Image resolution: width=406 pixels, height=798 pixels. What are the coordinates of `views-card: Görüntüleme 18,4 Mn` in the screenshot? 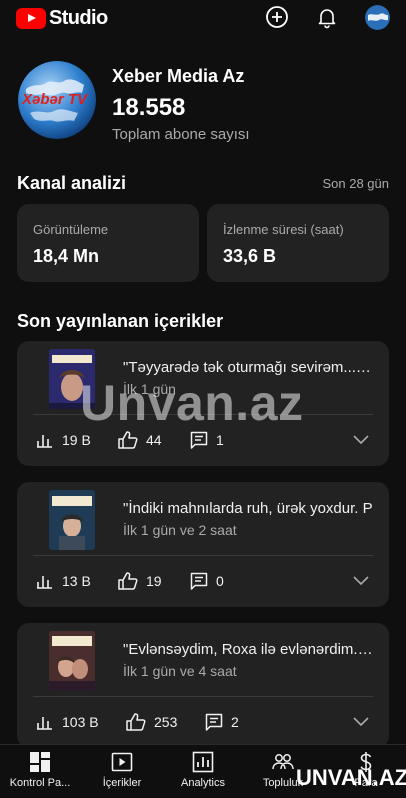 It's located at (108, 243).